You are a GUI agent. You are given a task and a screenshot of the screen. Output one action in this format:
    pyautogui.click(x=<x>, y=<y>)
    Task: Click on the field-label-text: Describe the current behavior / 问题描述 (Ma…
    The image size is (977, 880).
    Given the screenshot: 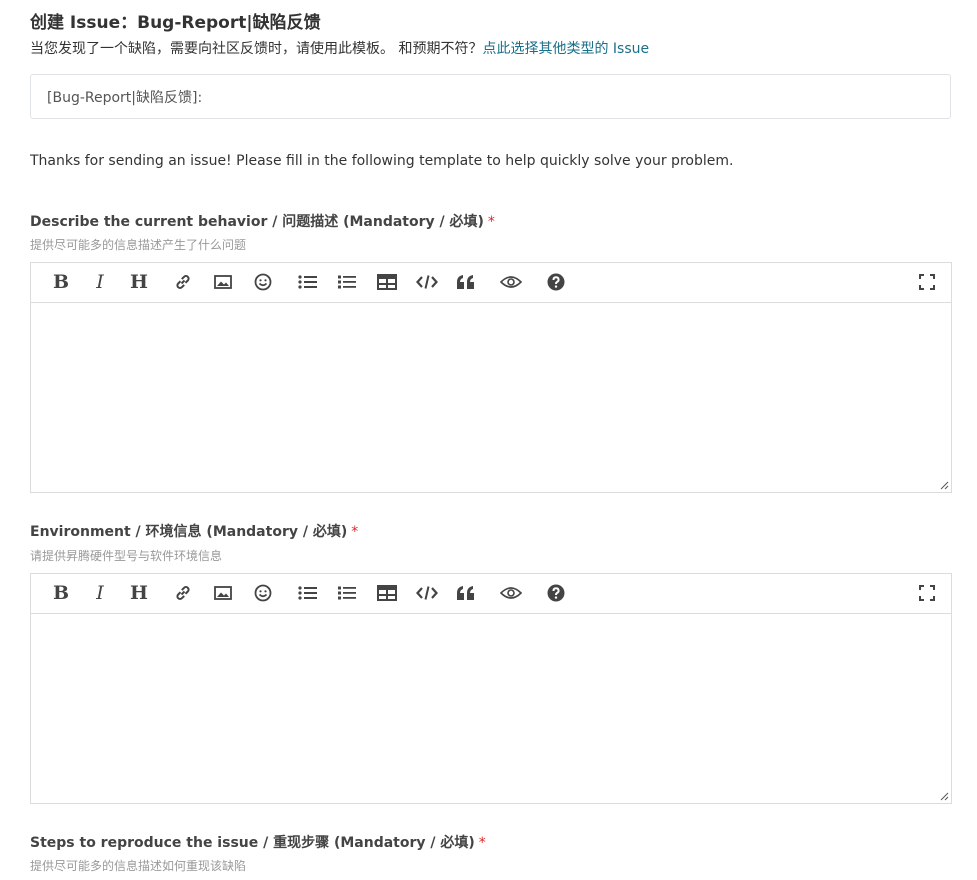 What is the action you would take?
    pyautogui.click(x=257, y=222)
    